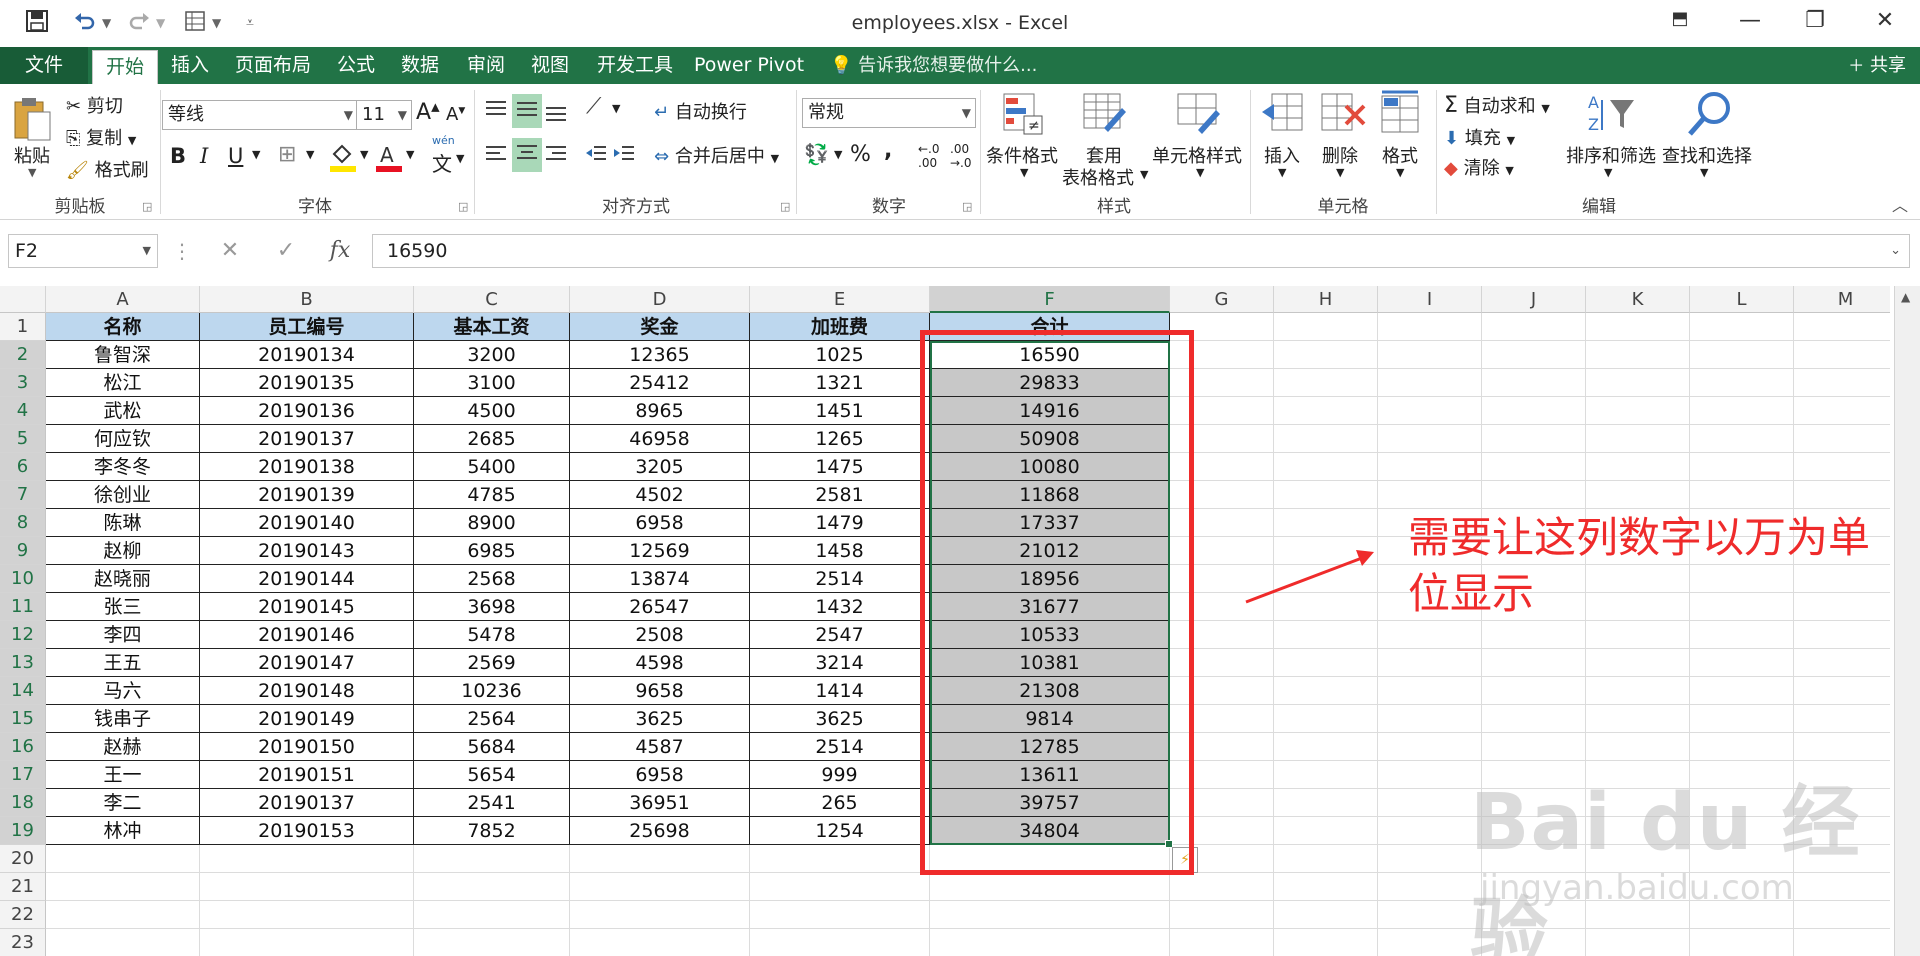 This screenshot has width=1920, height=956. I want to click on row-header: 18, so click(23, 803).